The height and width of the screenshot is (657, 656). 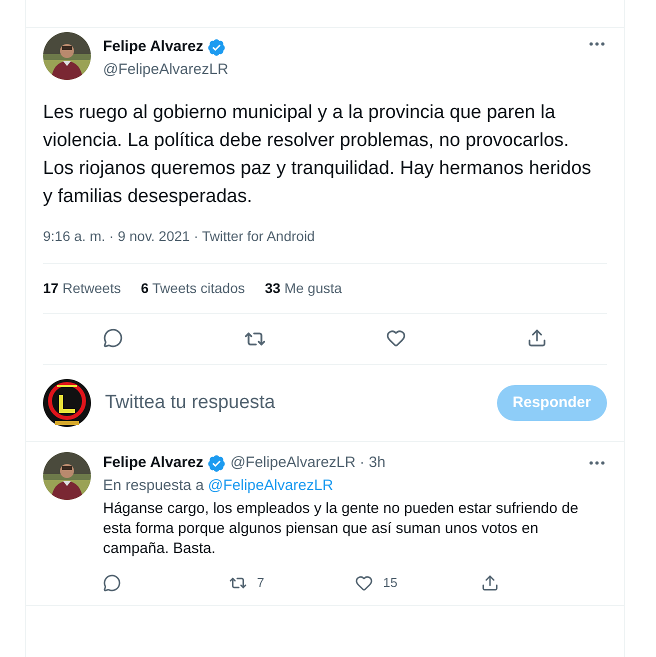 I want to click on tweet-time: · 3h, so click(x=373, y=463).